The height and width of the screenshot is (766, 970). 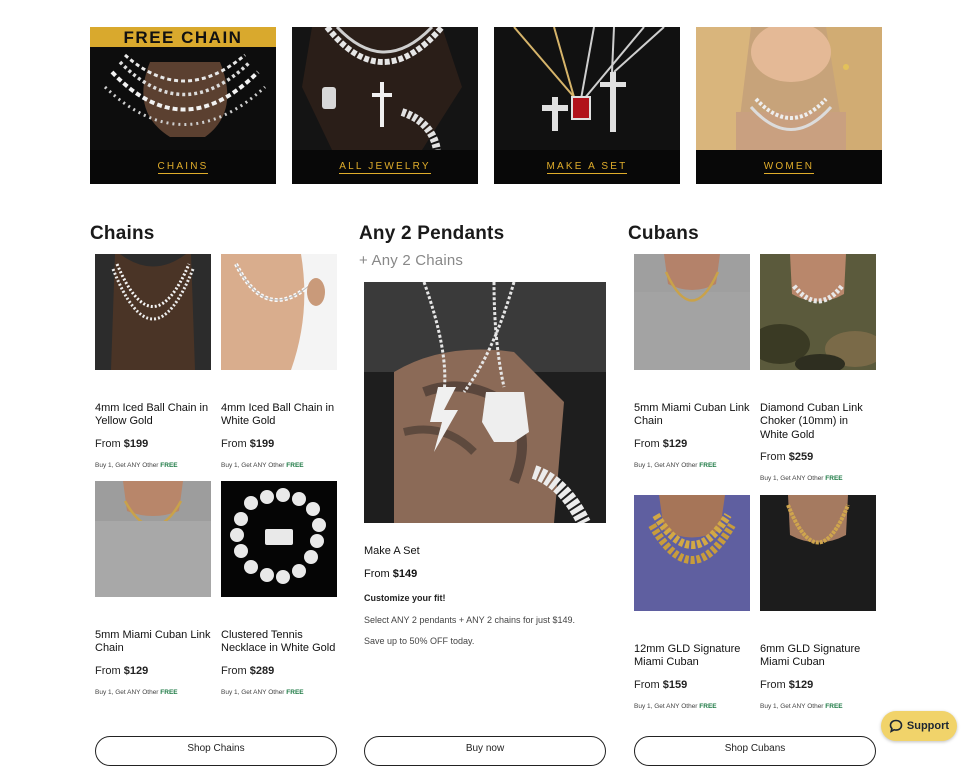 I want to click on feature-savings: Save up to 50% OFF today., so click(x=419, y=641).